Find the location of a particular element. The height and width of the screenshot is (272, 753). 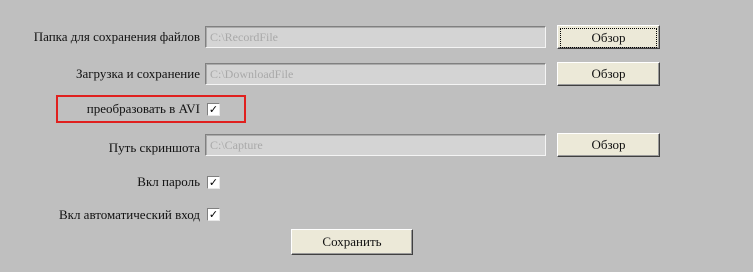

save-folder-browse-label: Обзор is located at coordinates (608, 38).